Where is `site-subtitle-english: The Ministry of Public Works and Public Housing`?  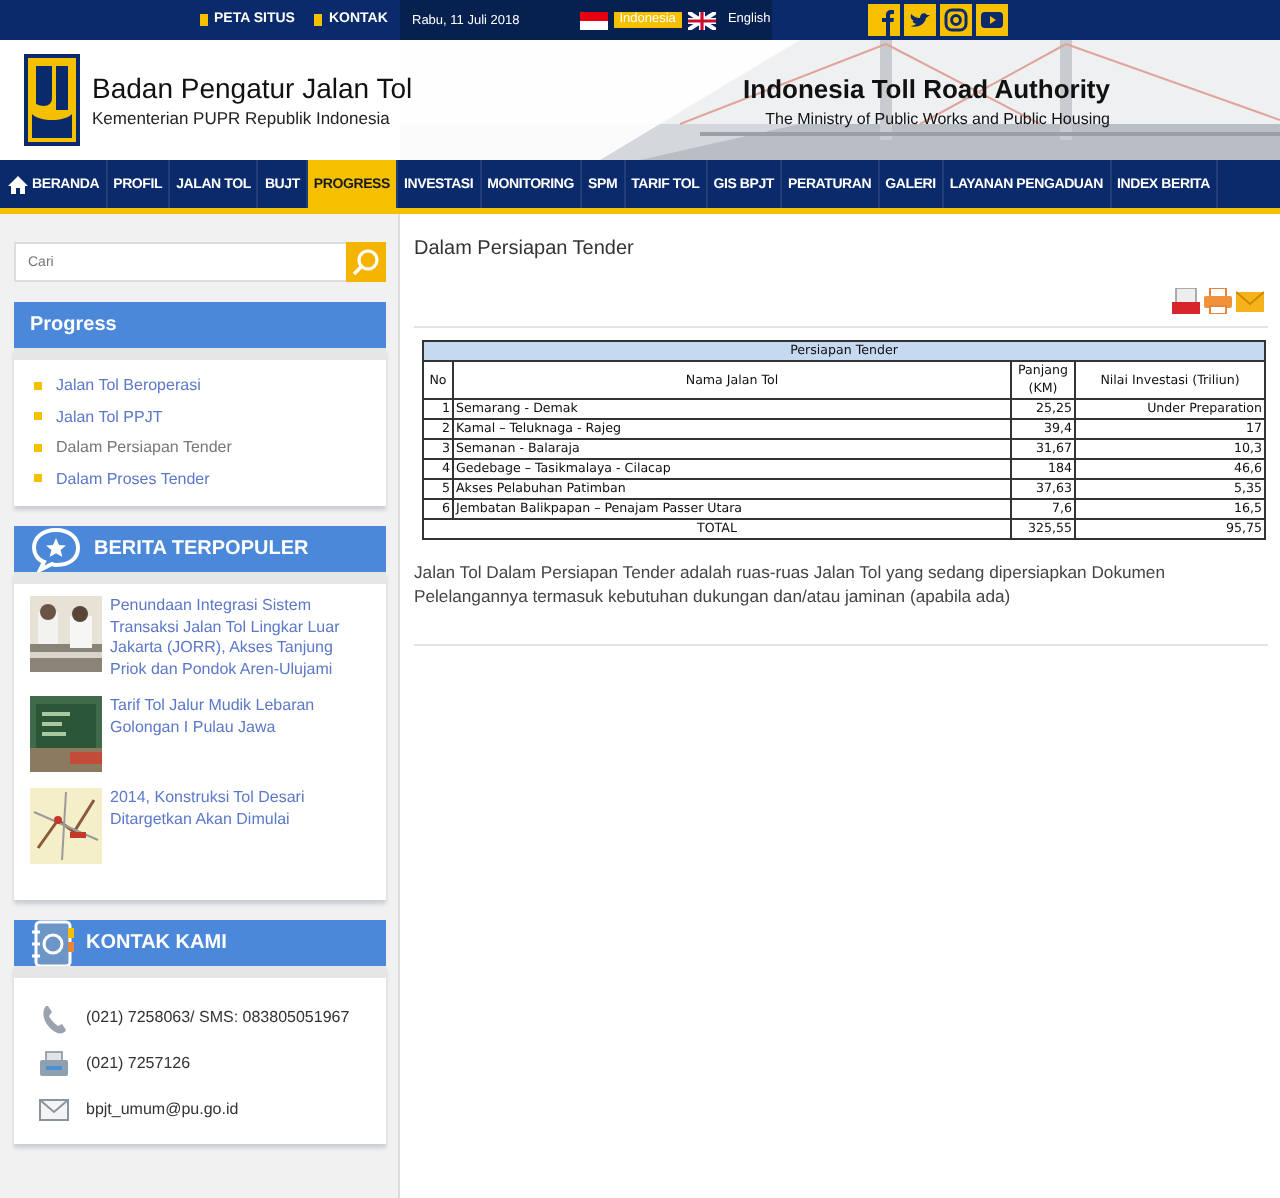
site-subtitle-english: The Ministry of Public Works and Public Housing is located at coordinates (936, 118).